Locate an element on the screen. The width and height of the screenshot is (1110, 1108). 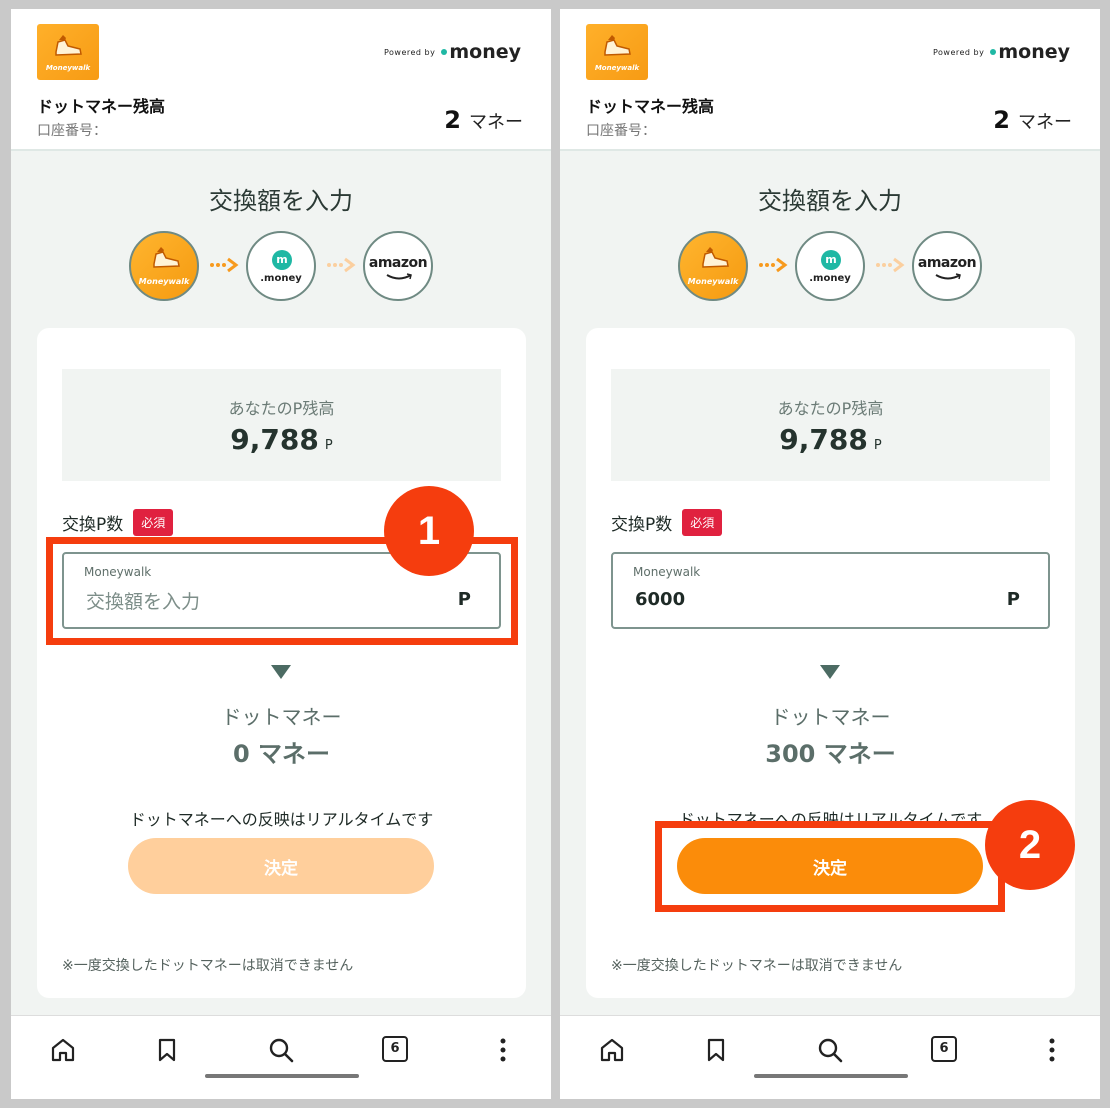
input-unit: P is located at coordinates (1013, 599).